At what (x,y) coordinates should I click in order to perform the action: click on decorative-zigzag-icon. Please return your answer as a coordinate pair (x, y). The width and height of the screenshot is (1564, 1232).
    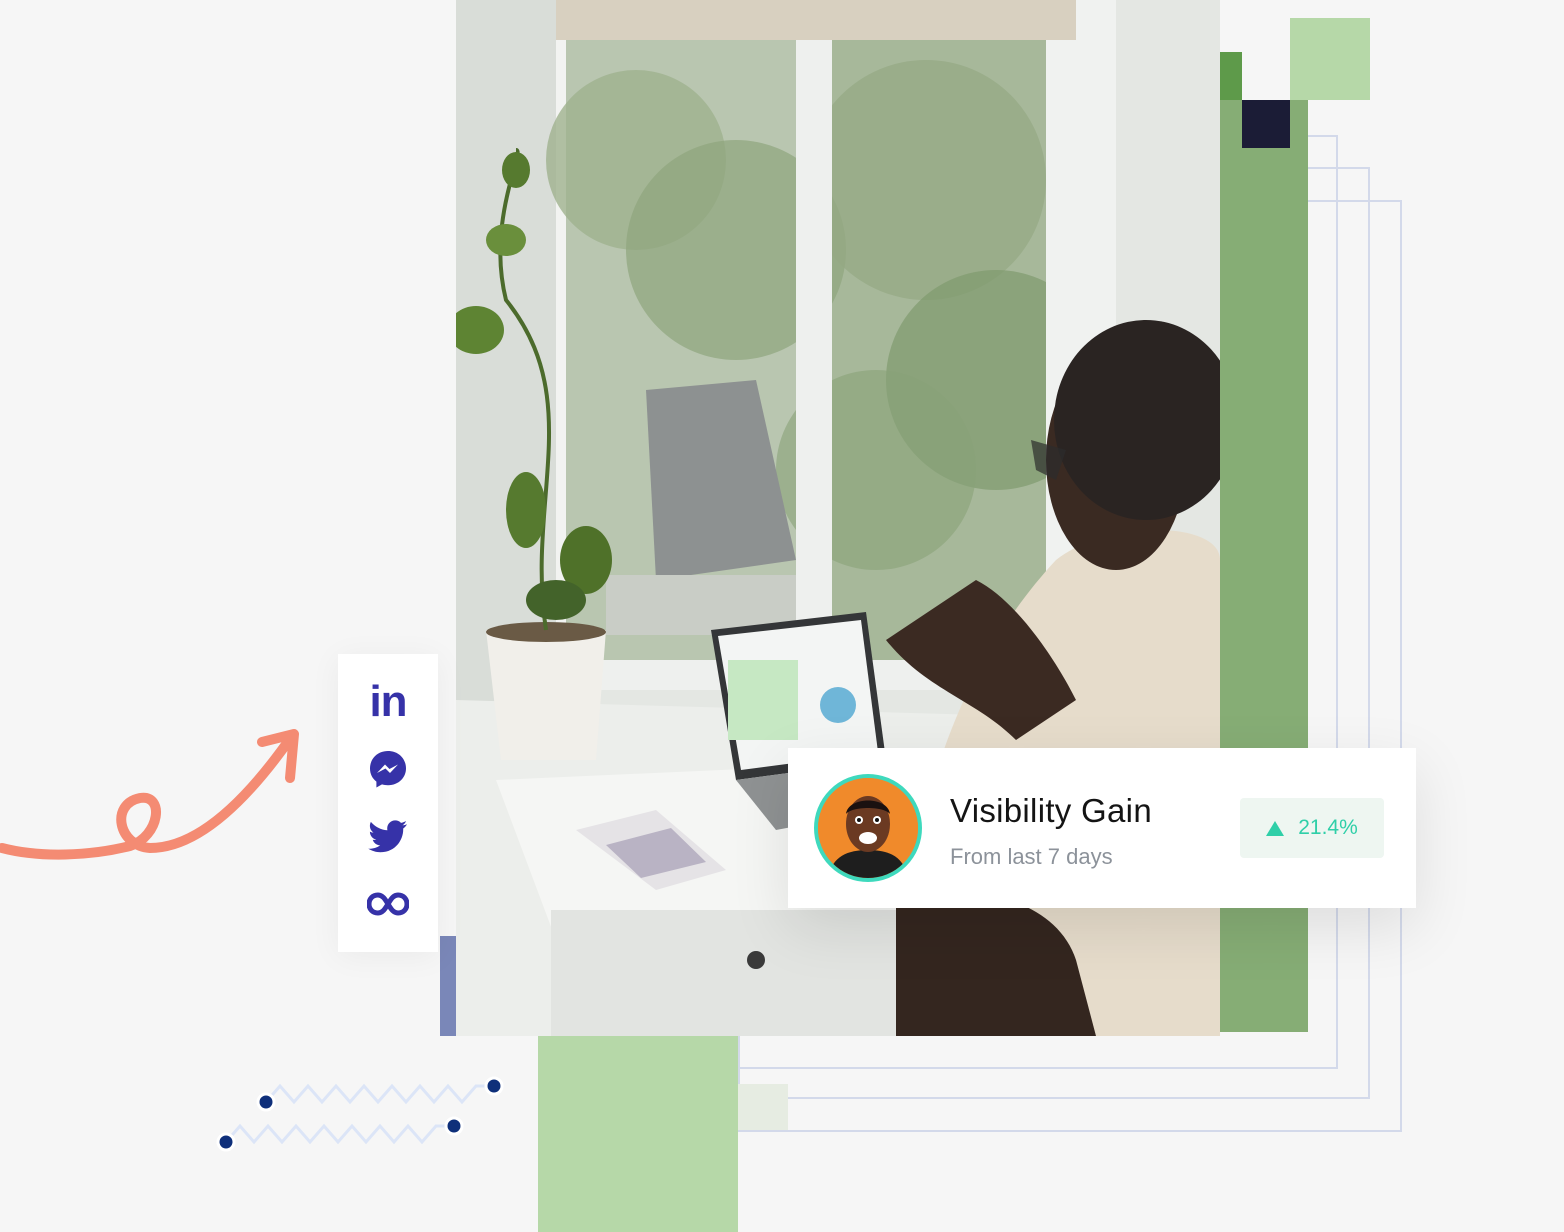
    Looking at the image, I should click on (360, 1114).